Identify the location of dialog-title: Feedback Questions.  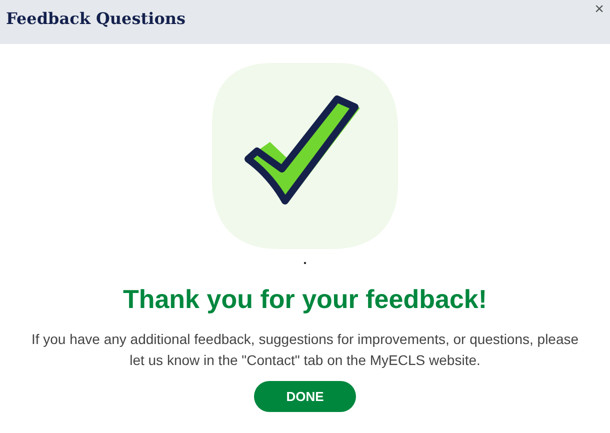
(96, 18).